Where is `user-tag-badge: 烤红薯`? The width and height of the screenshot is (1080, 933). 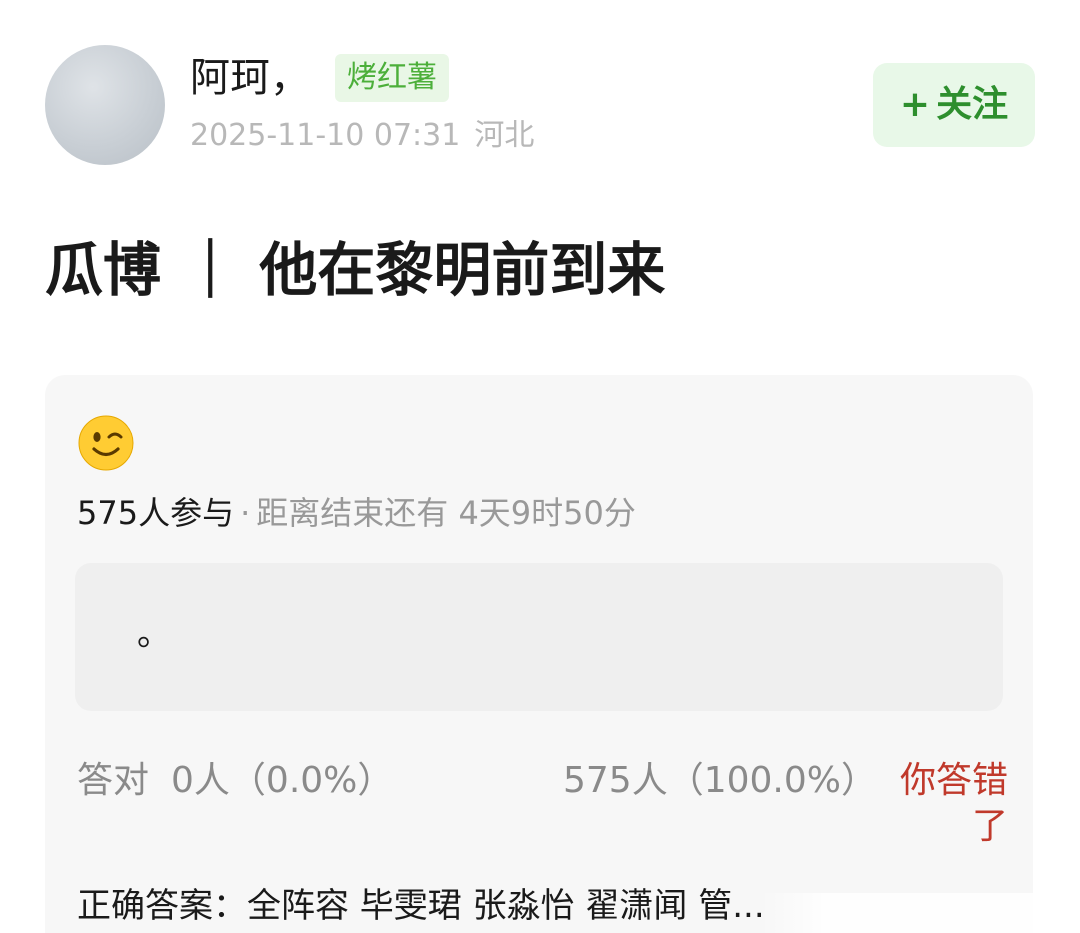
user-tag-badge: 烤红薯 is located at coordinates (392, 78).